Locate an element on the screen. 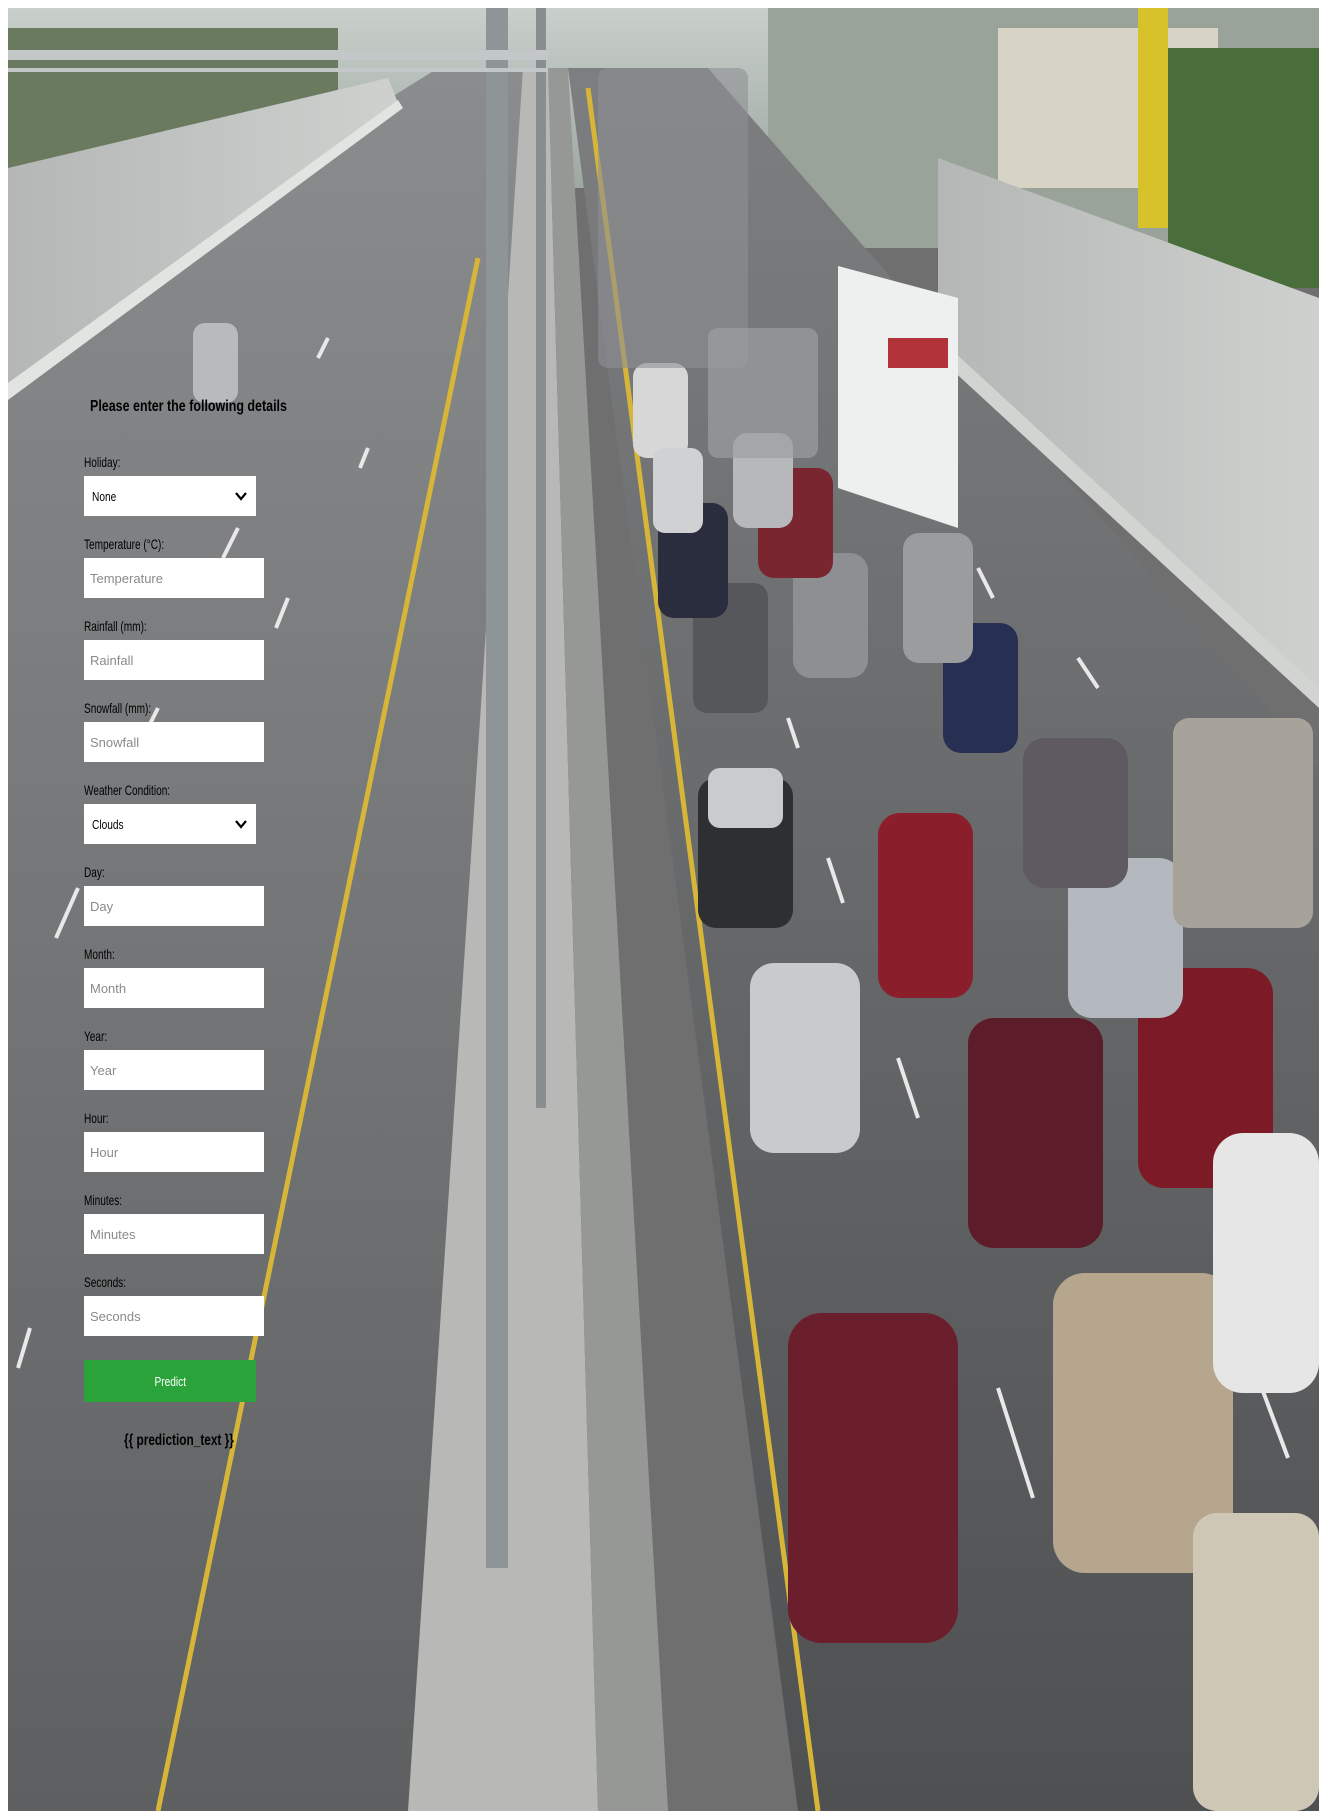 Image resolution: width=1327 pixels, height=1811 pixels. seconds-label: Seconds: is located at coordinates (105, 1282).